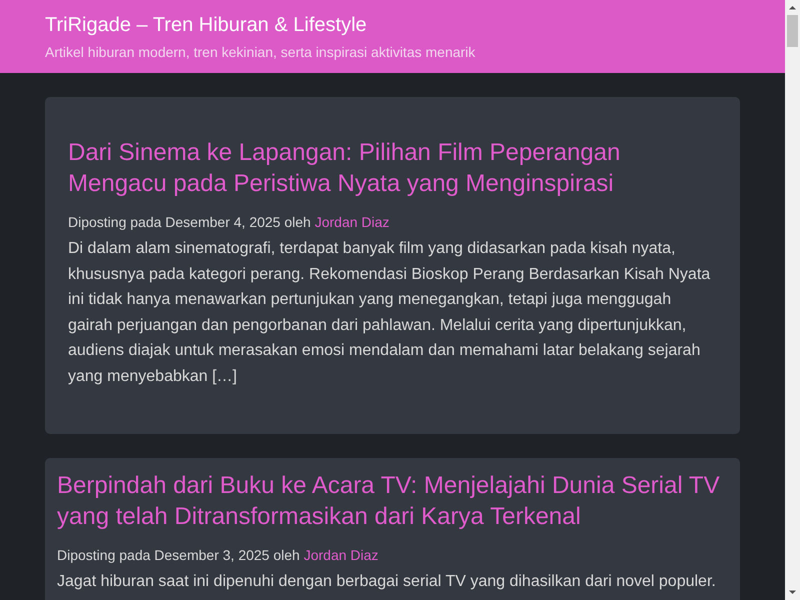 This screenshot has height=600, width=800. What do you see at coordinates (392, 501) in the screenshot?
I see `post-title: Berpindah dari Buku ke Acara TV: Menjelajahi Dunia Serial TV yang telah Ditransformasikan dari Karya Terkenal` at bounding box center [392, 501].